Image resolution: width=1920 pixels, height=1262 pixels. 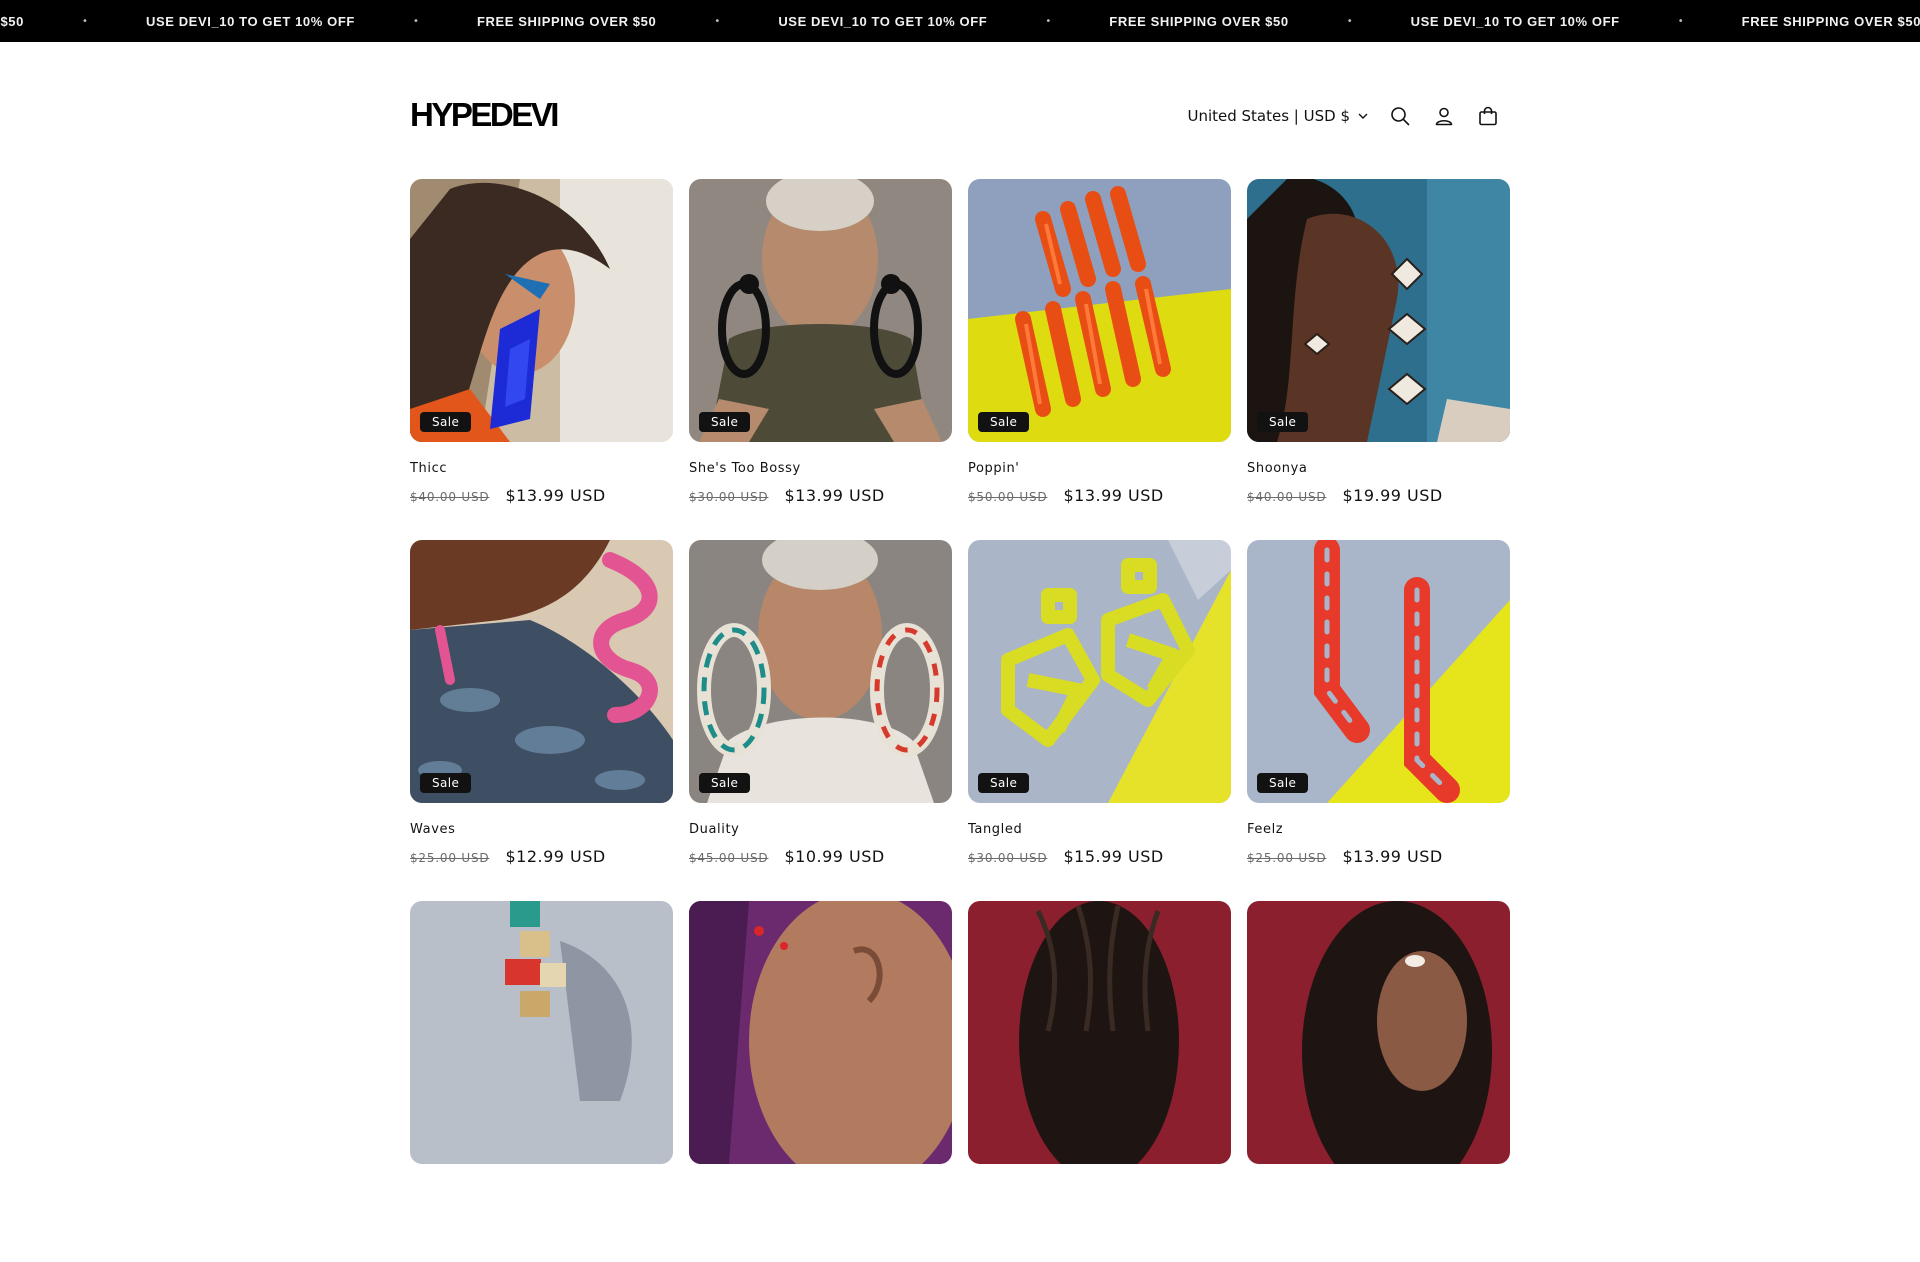 I want to click on product-price: $45.00 USD $10.99 USD, so click(x=820, y=856).